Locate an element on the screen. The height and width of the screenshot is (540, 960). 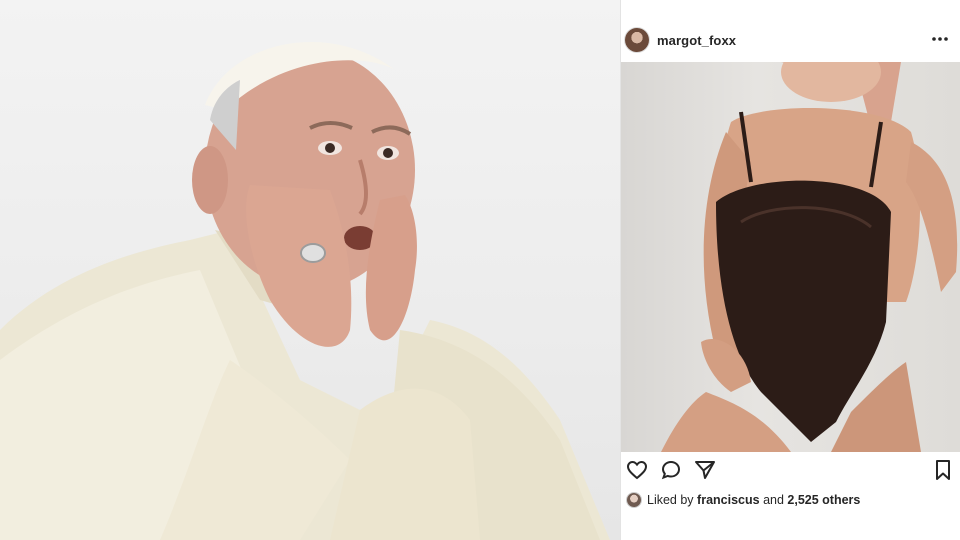
bookmark-icon is located at coordinates (943, 470).